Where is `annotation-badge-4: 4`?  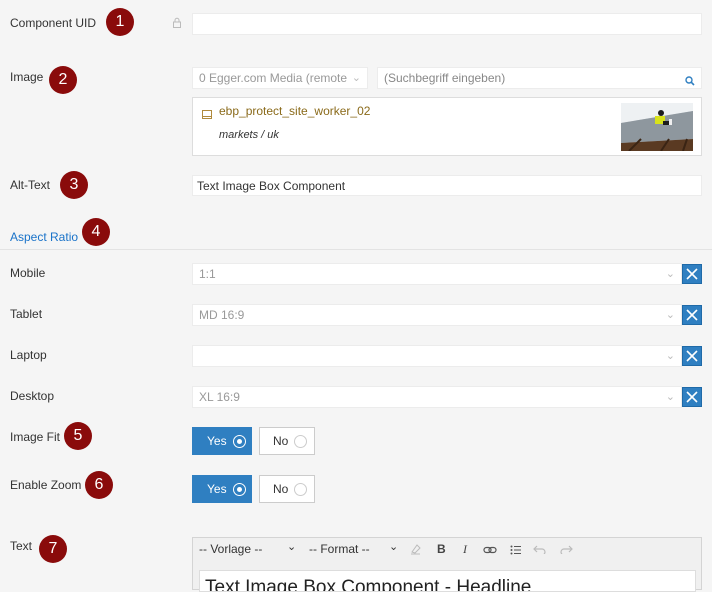
annotation-badge-4: 4 is located at coordinates (96, 232).